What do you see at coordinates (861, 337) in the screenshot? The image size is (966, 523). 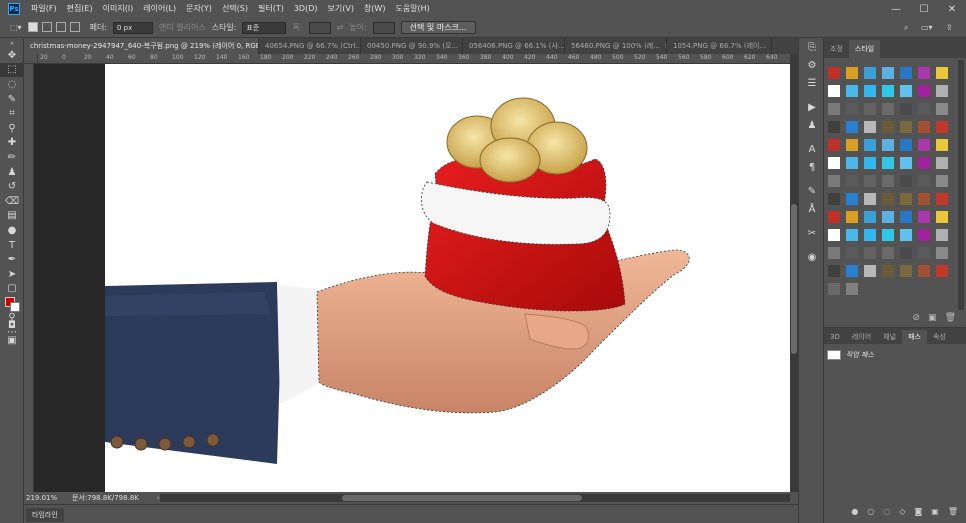 I see `tab-layers: 레이어` at bounding box center [861, 337].